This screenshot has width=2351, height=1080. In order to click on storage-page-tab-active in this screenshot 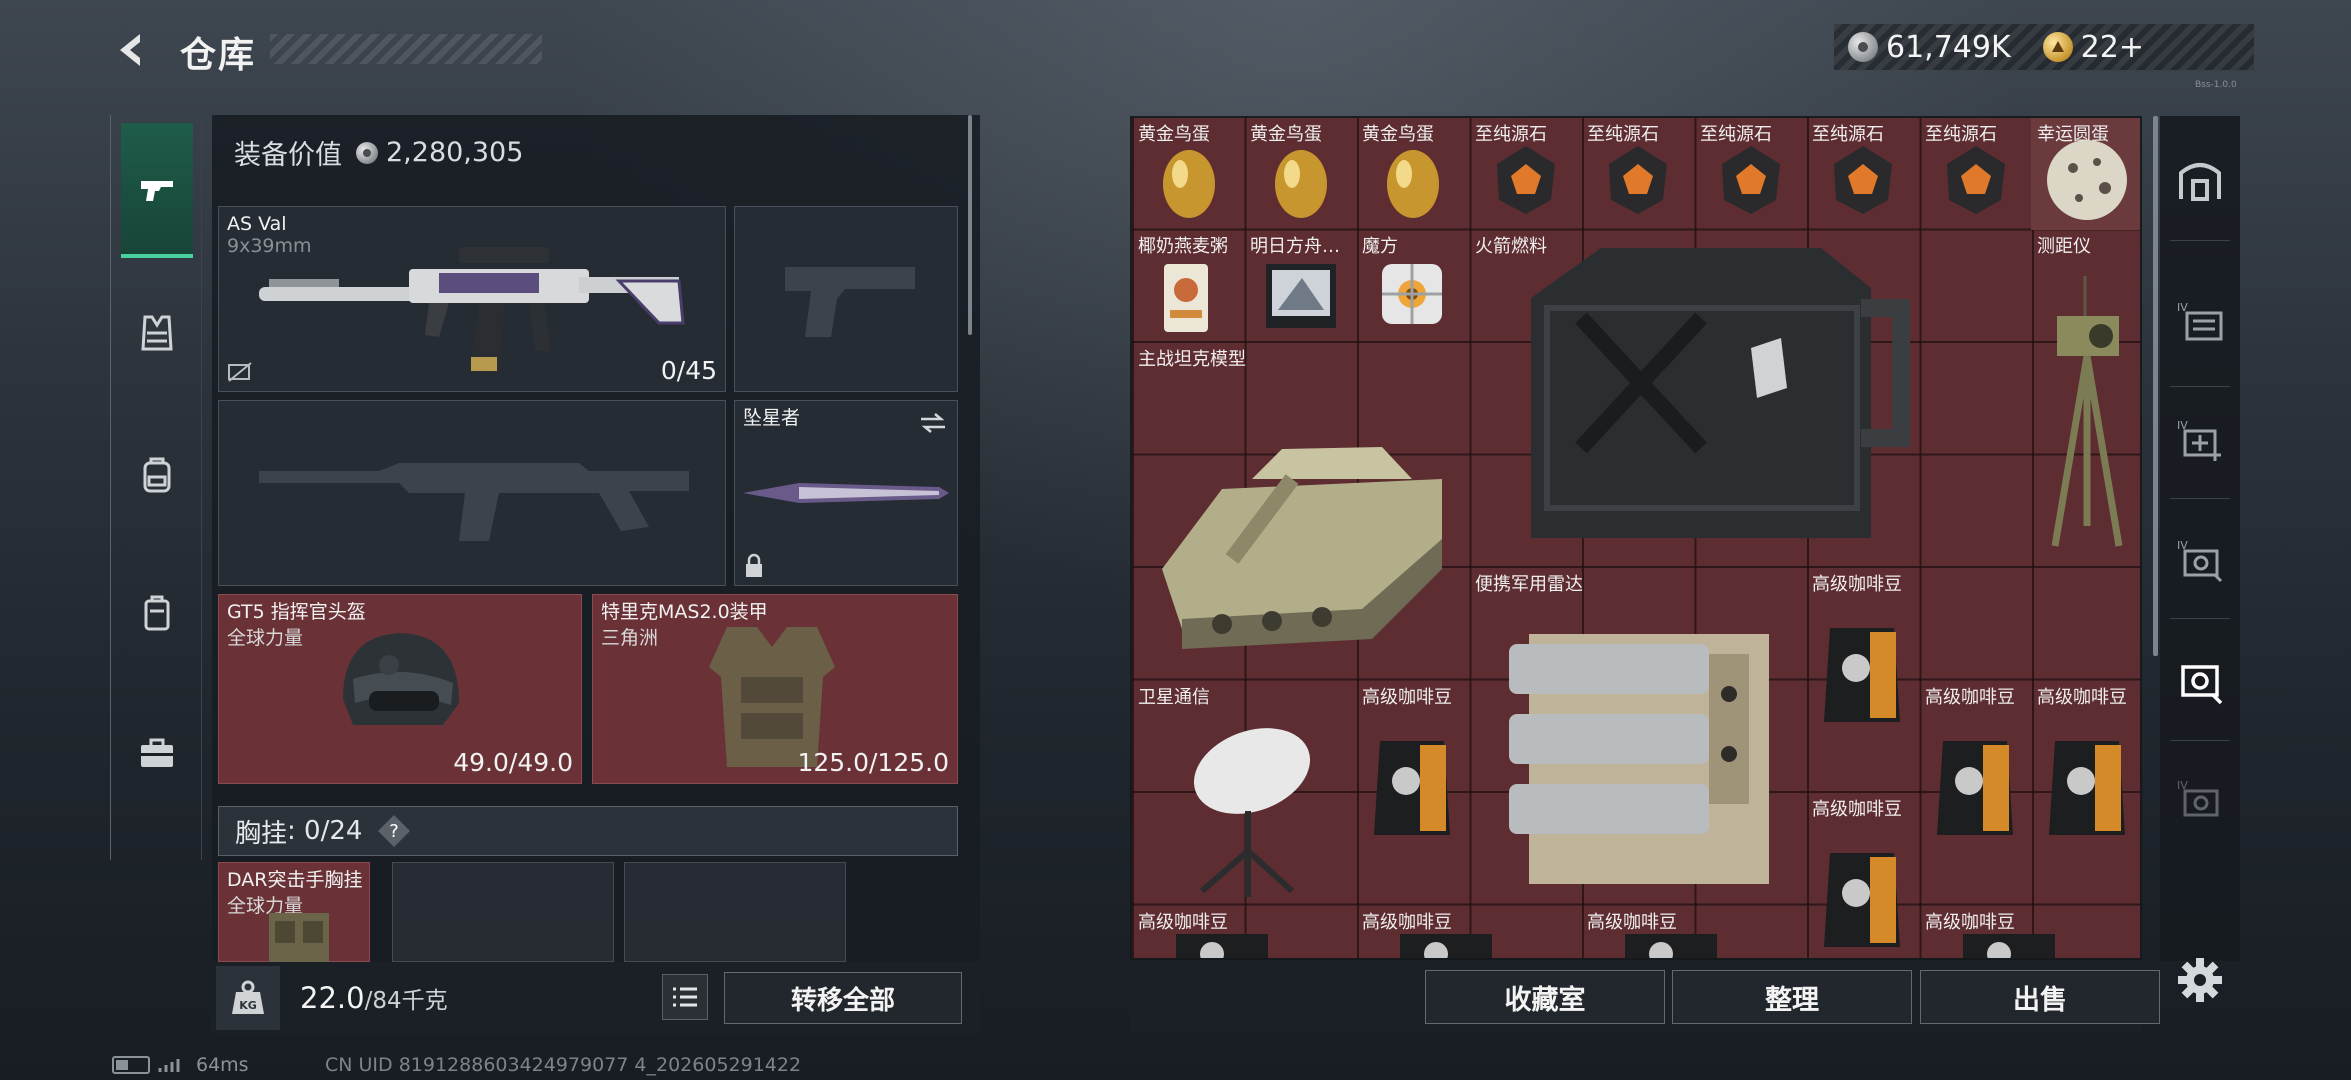, I will do `click(2200, 680)`.